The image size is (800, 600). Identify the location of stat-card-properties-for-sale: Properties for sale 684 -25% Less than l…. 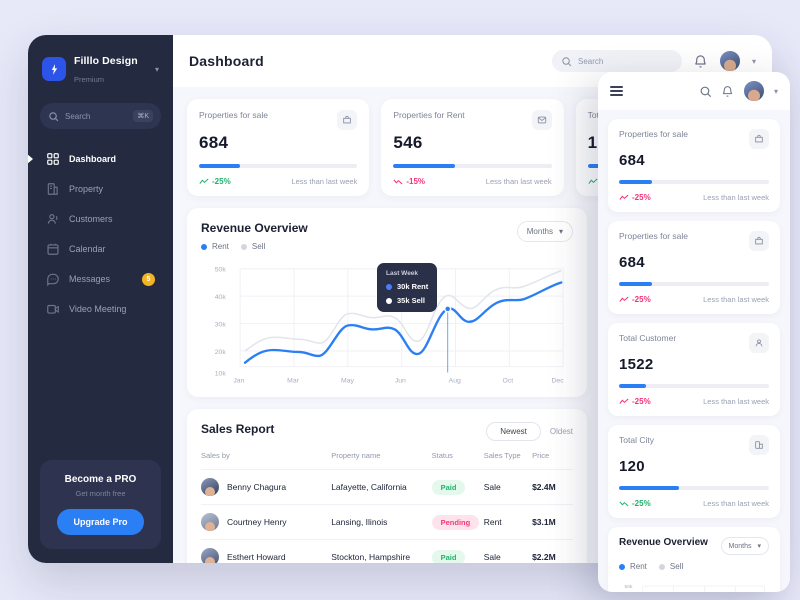
(278, 147).